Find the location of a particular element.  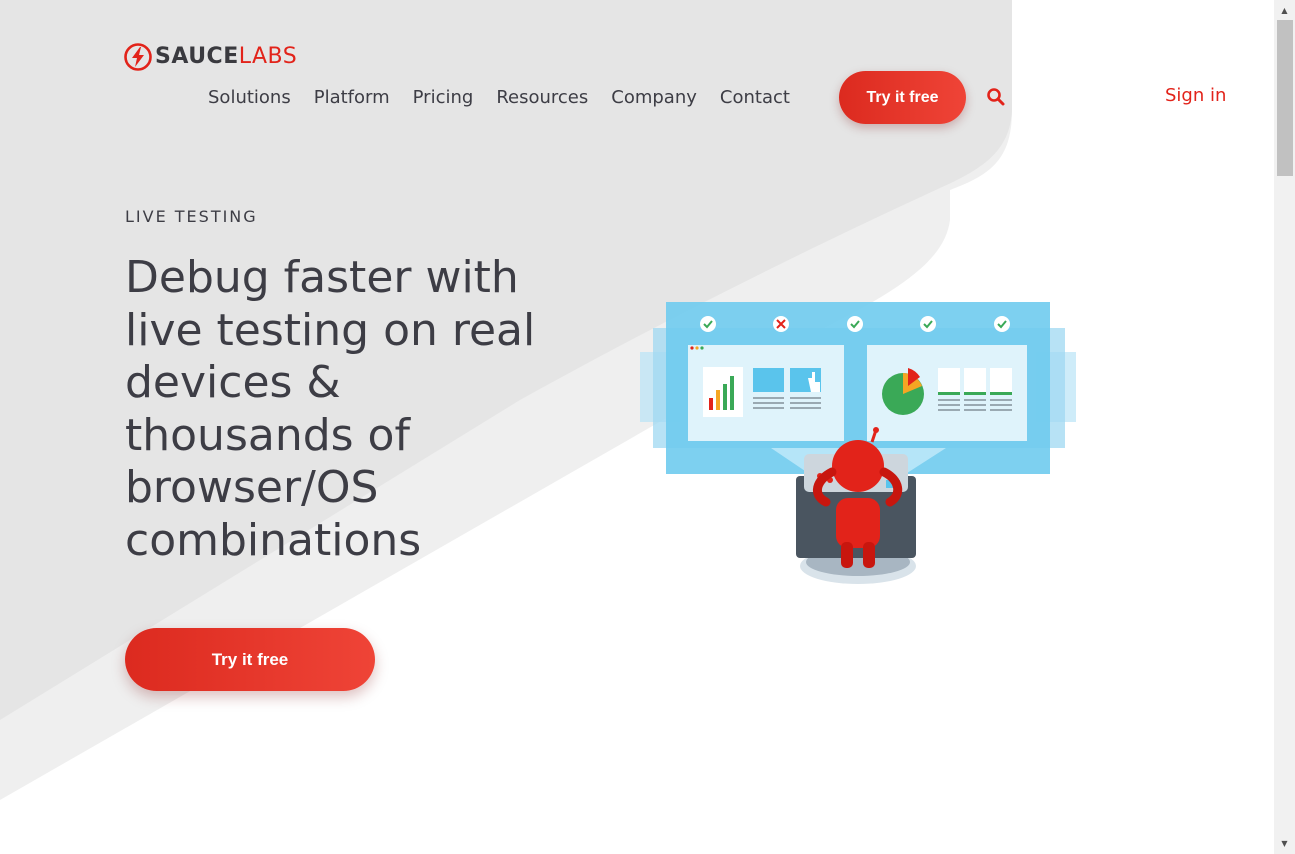

sign-in-link: Sign in is located at coordinates (1195, 96).